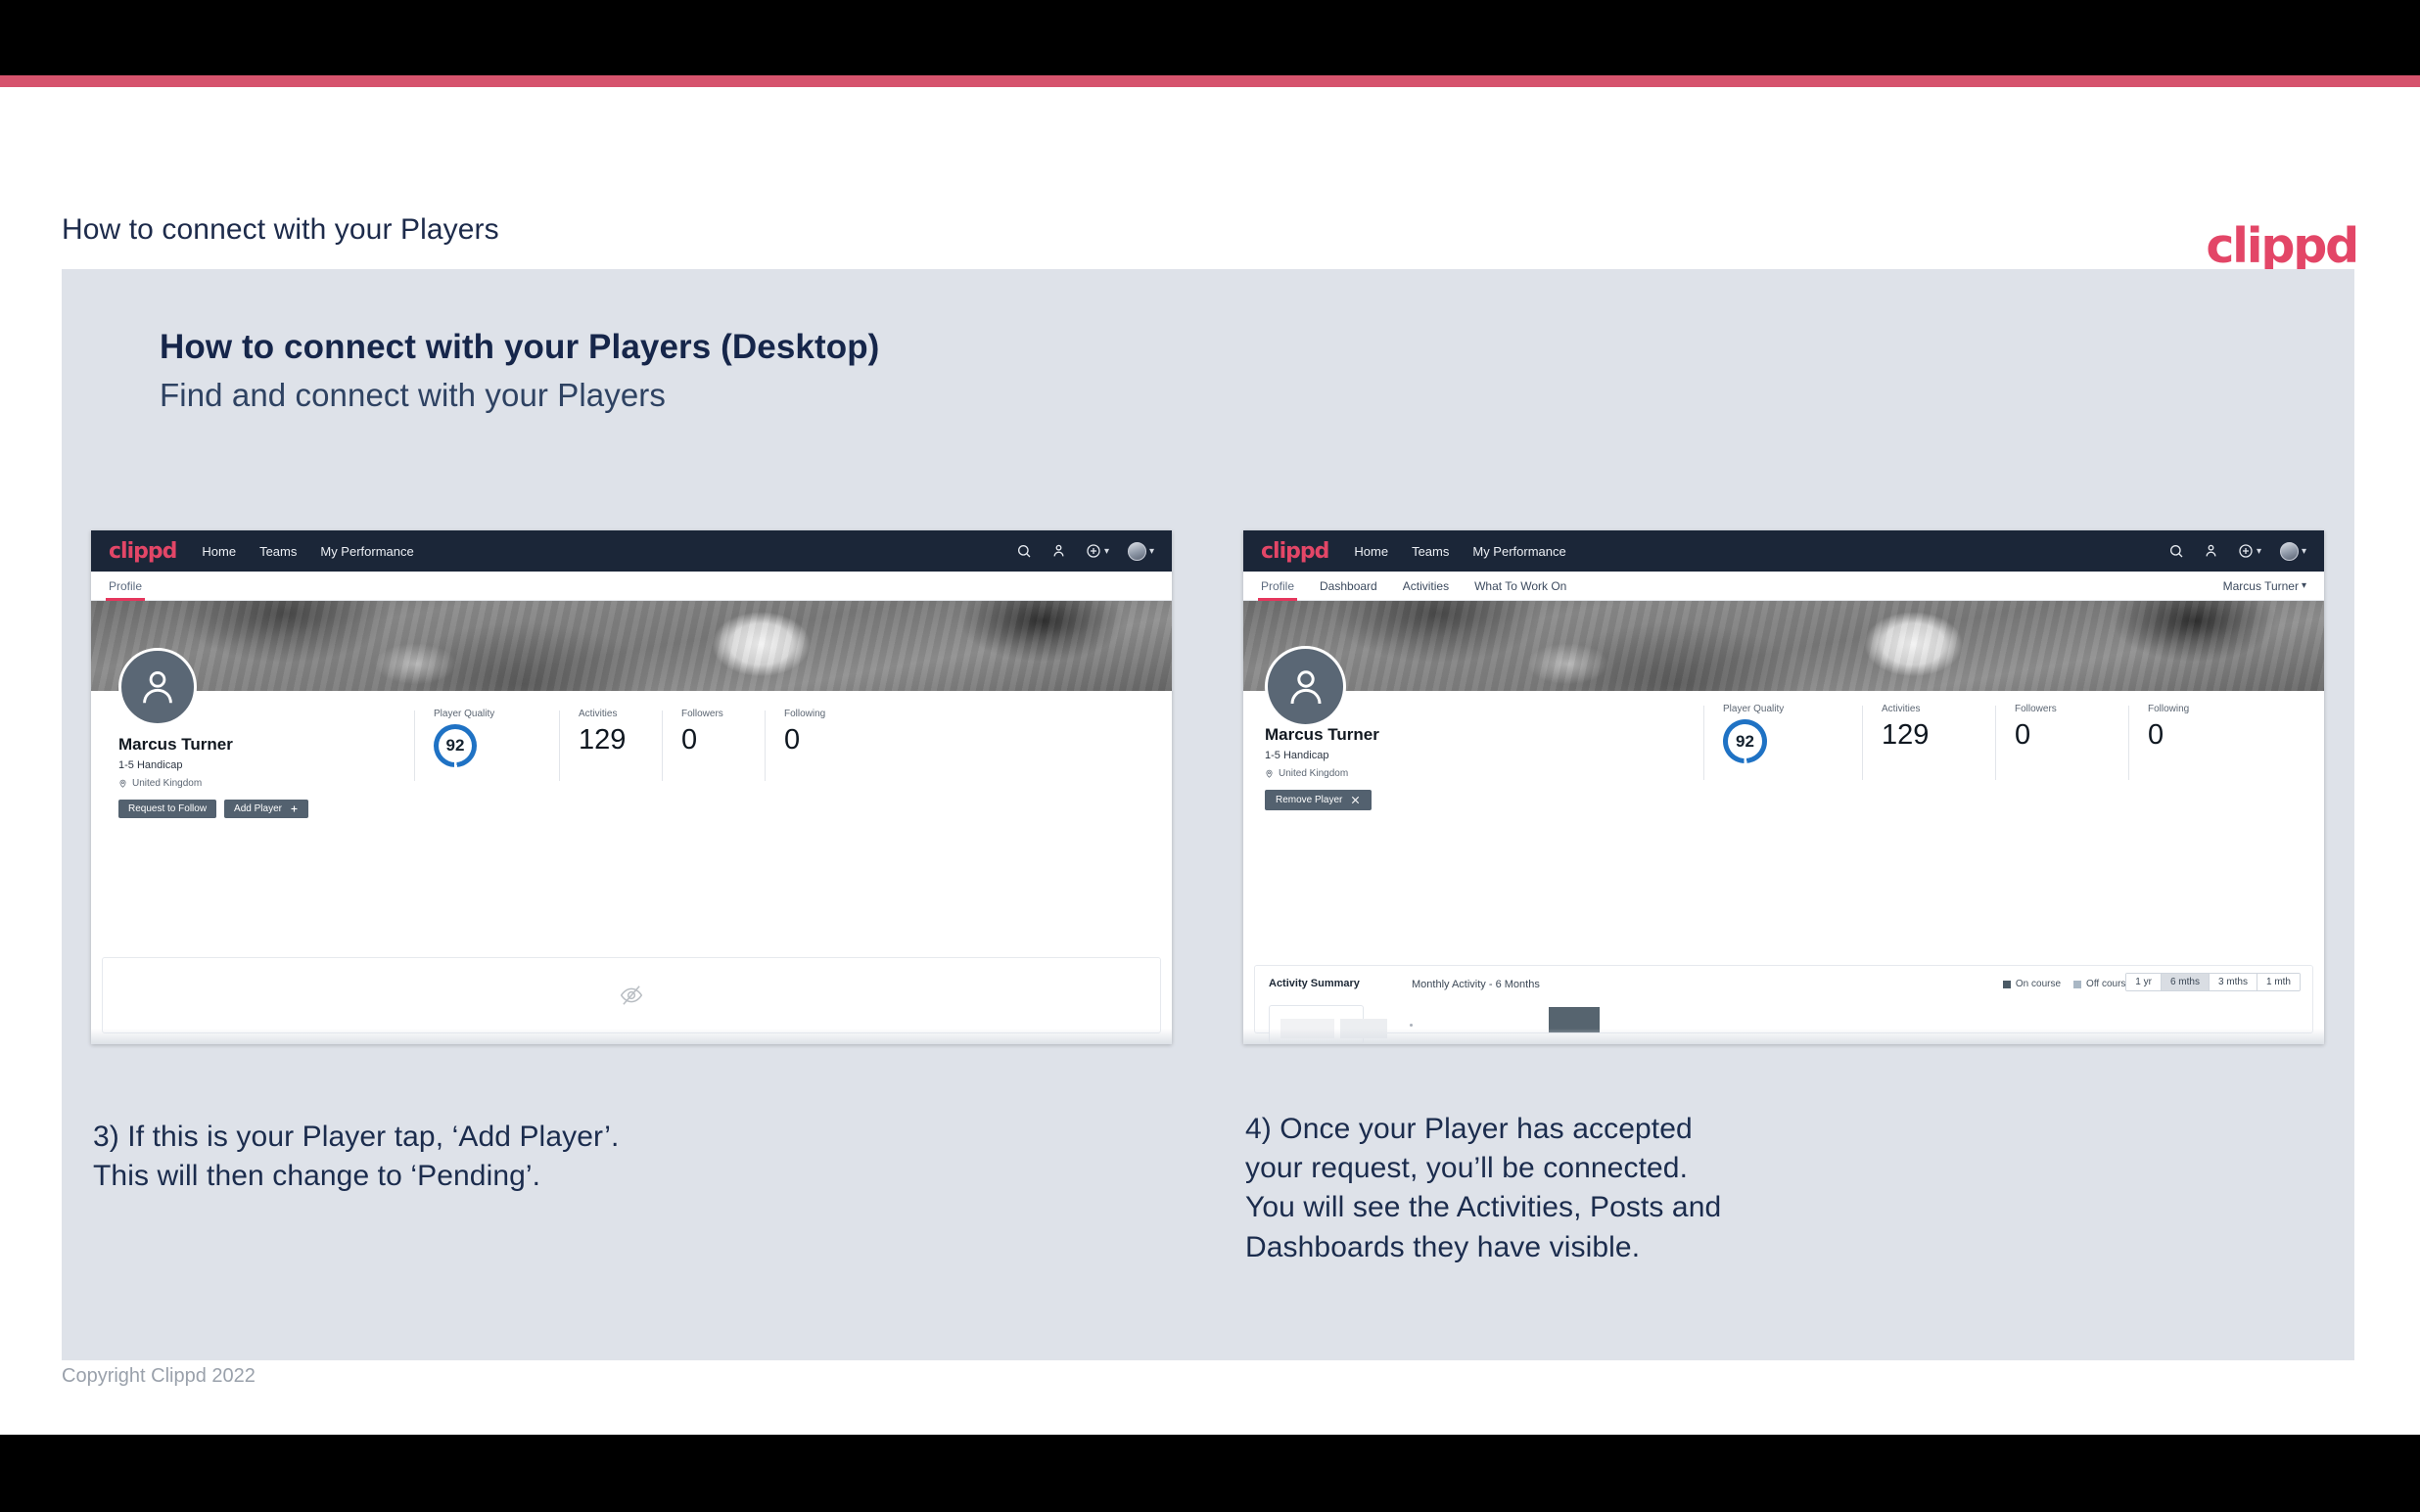 The height and width of the screenshot is (1512, 2420). What do you see at coordinates (2185, 982) in the screenshot?
I see `range-6mths: 6 mths` at bounding box center [2185, 982].